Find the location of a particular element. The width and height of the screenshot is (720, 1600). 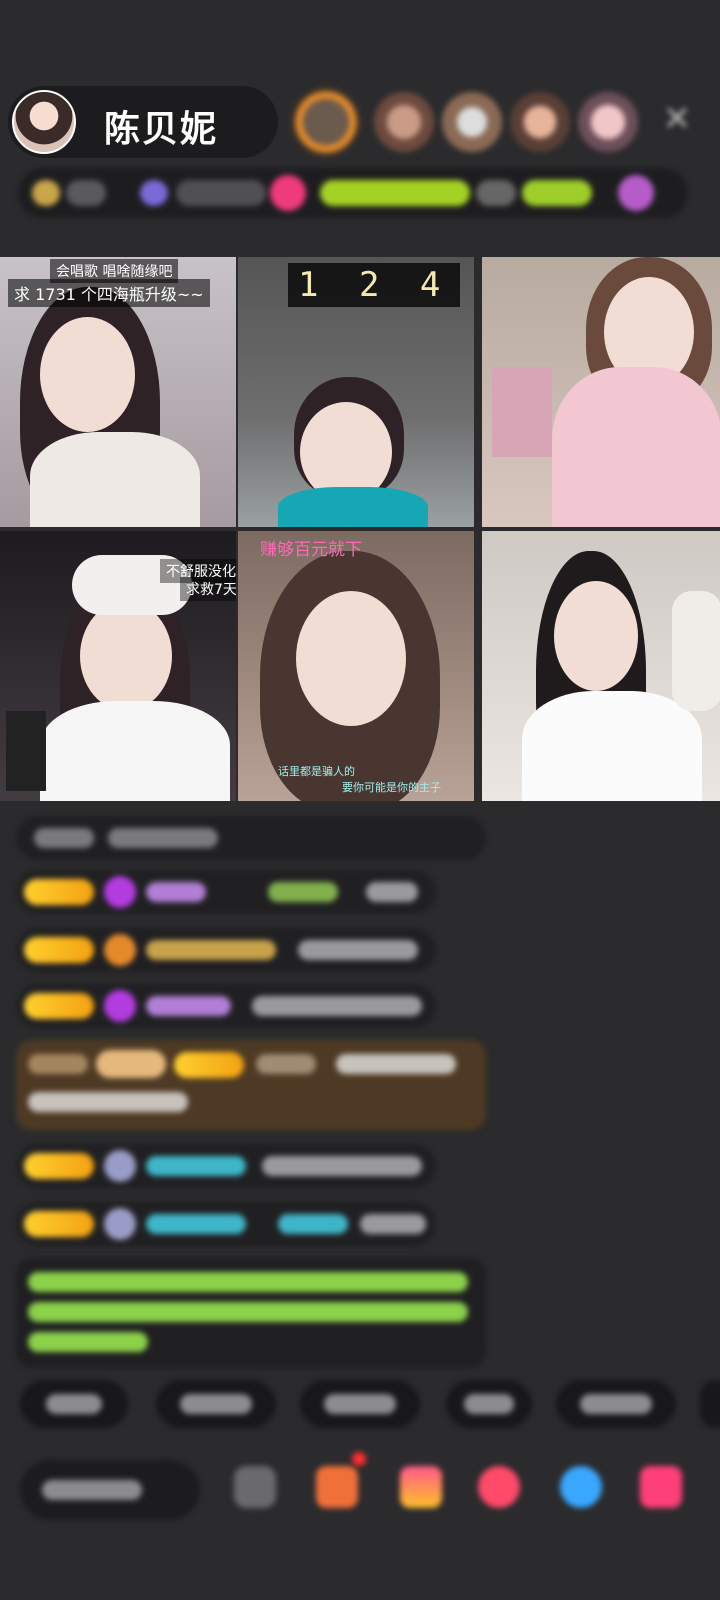

video-caption: 求救7天 is located at coordinates (208, 589).